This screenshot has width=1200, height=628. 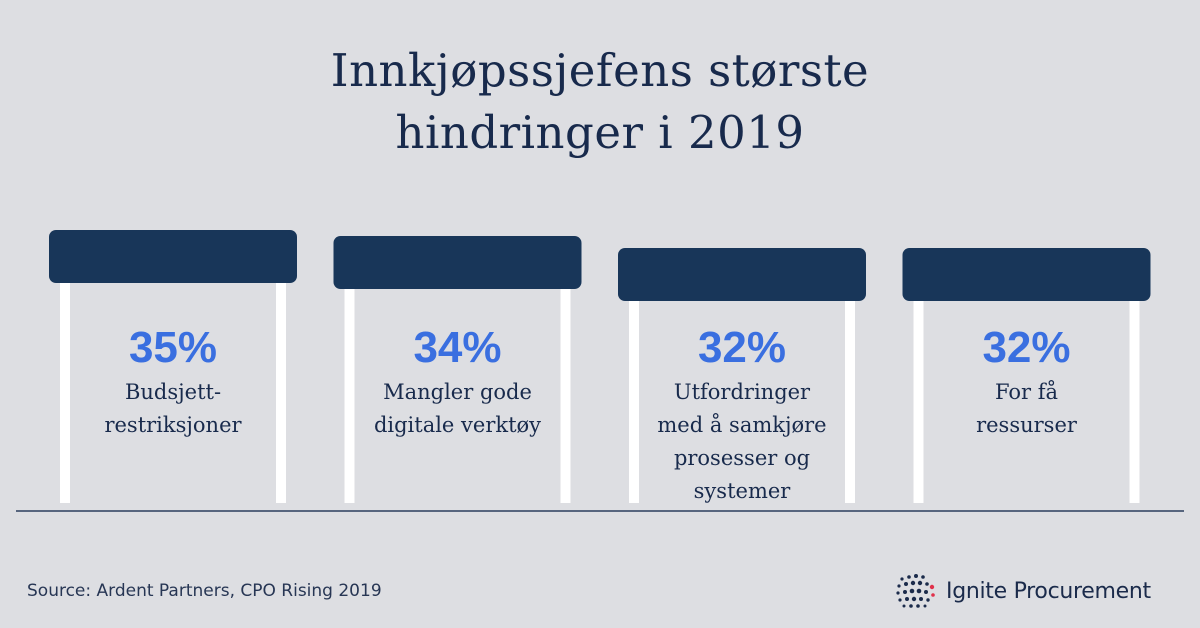 What do you see at coordinates (457, 392) in the screenshot?
I see `category-label: Mangler gode` at bounding box center [457, 392].